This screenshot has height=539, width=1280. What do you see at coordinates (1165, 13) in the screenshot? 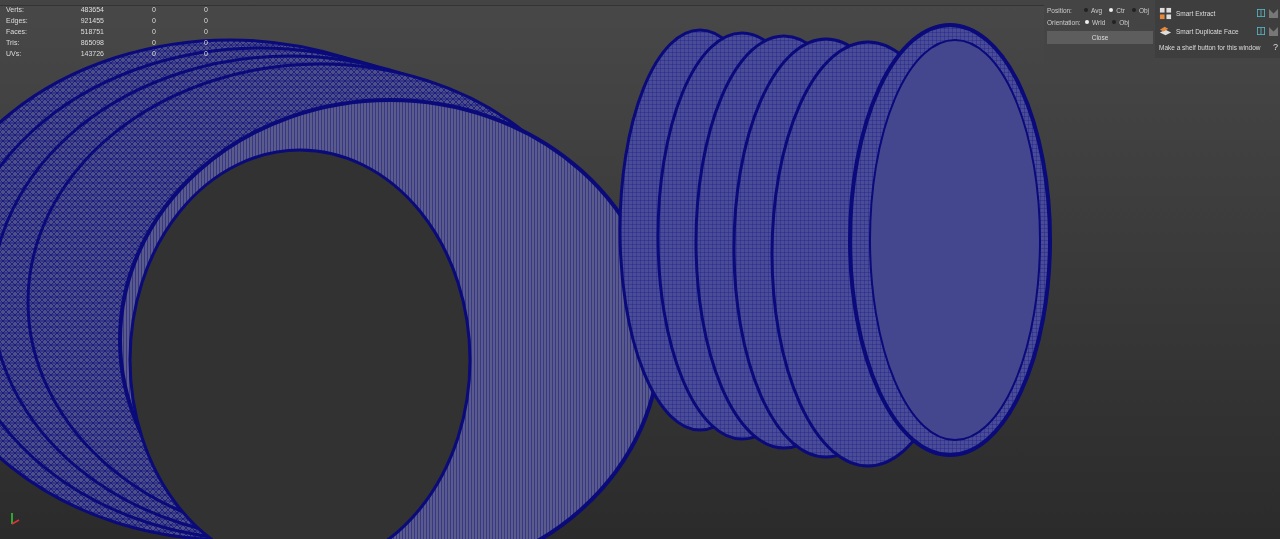
I see `squares-icon` at bounding box center [1165, 13].